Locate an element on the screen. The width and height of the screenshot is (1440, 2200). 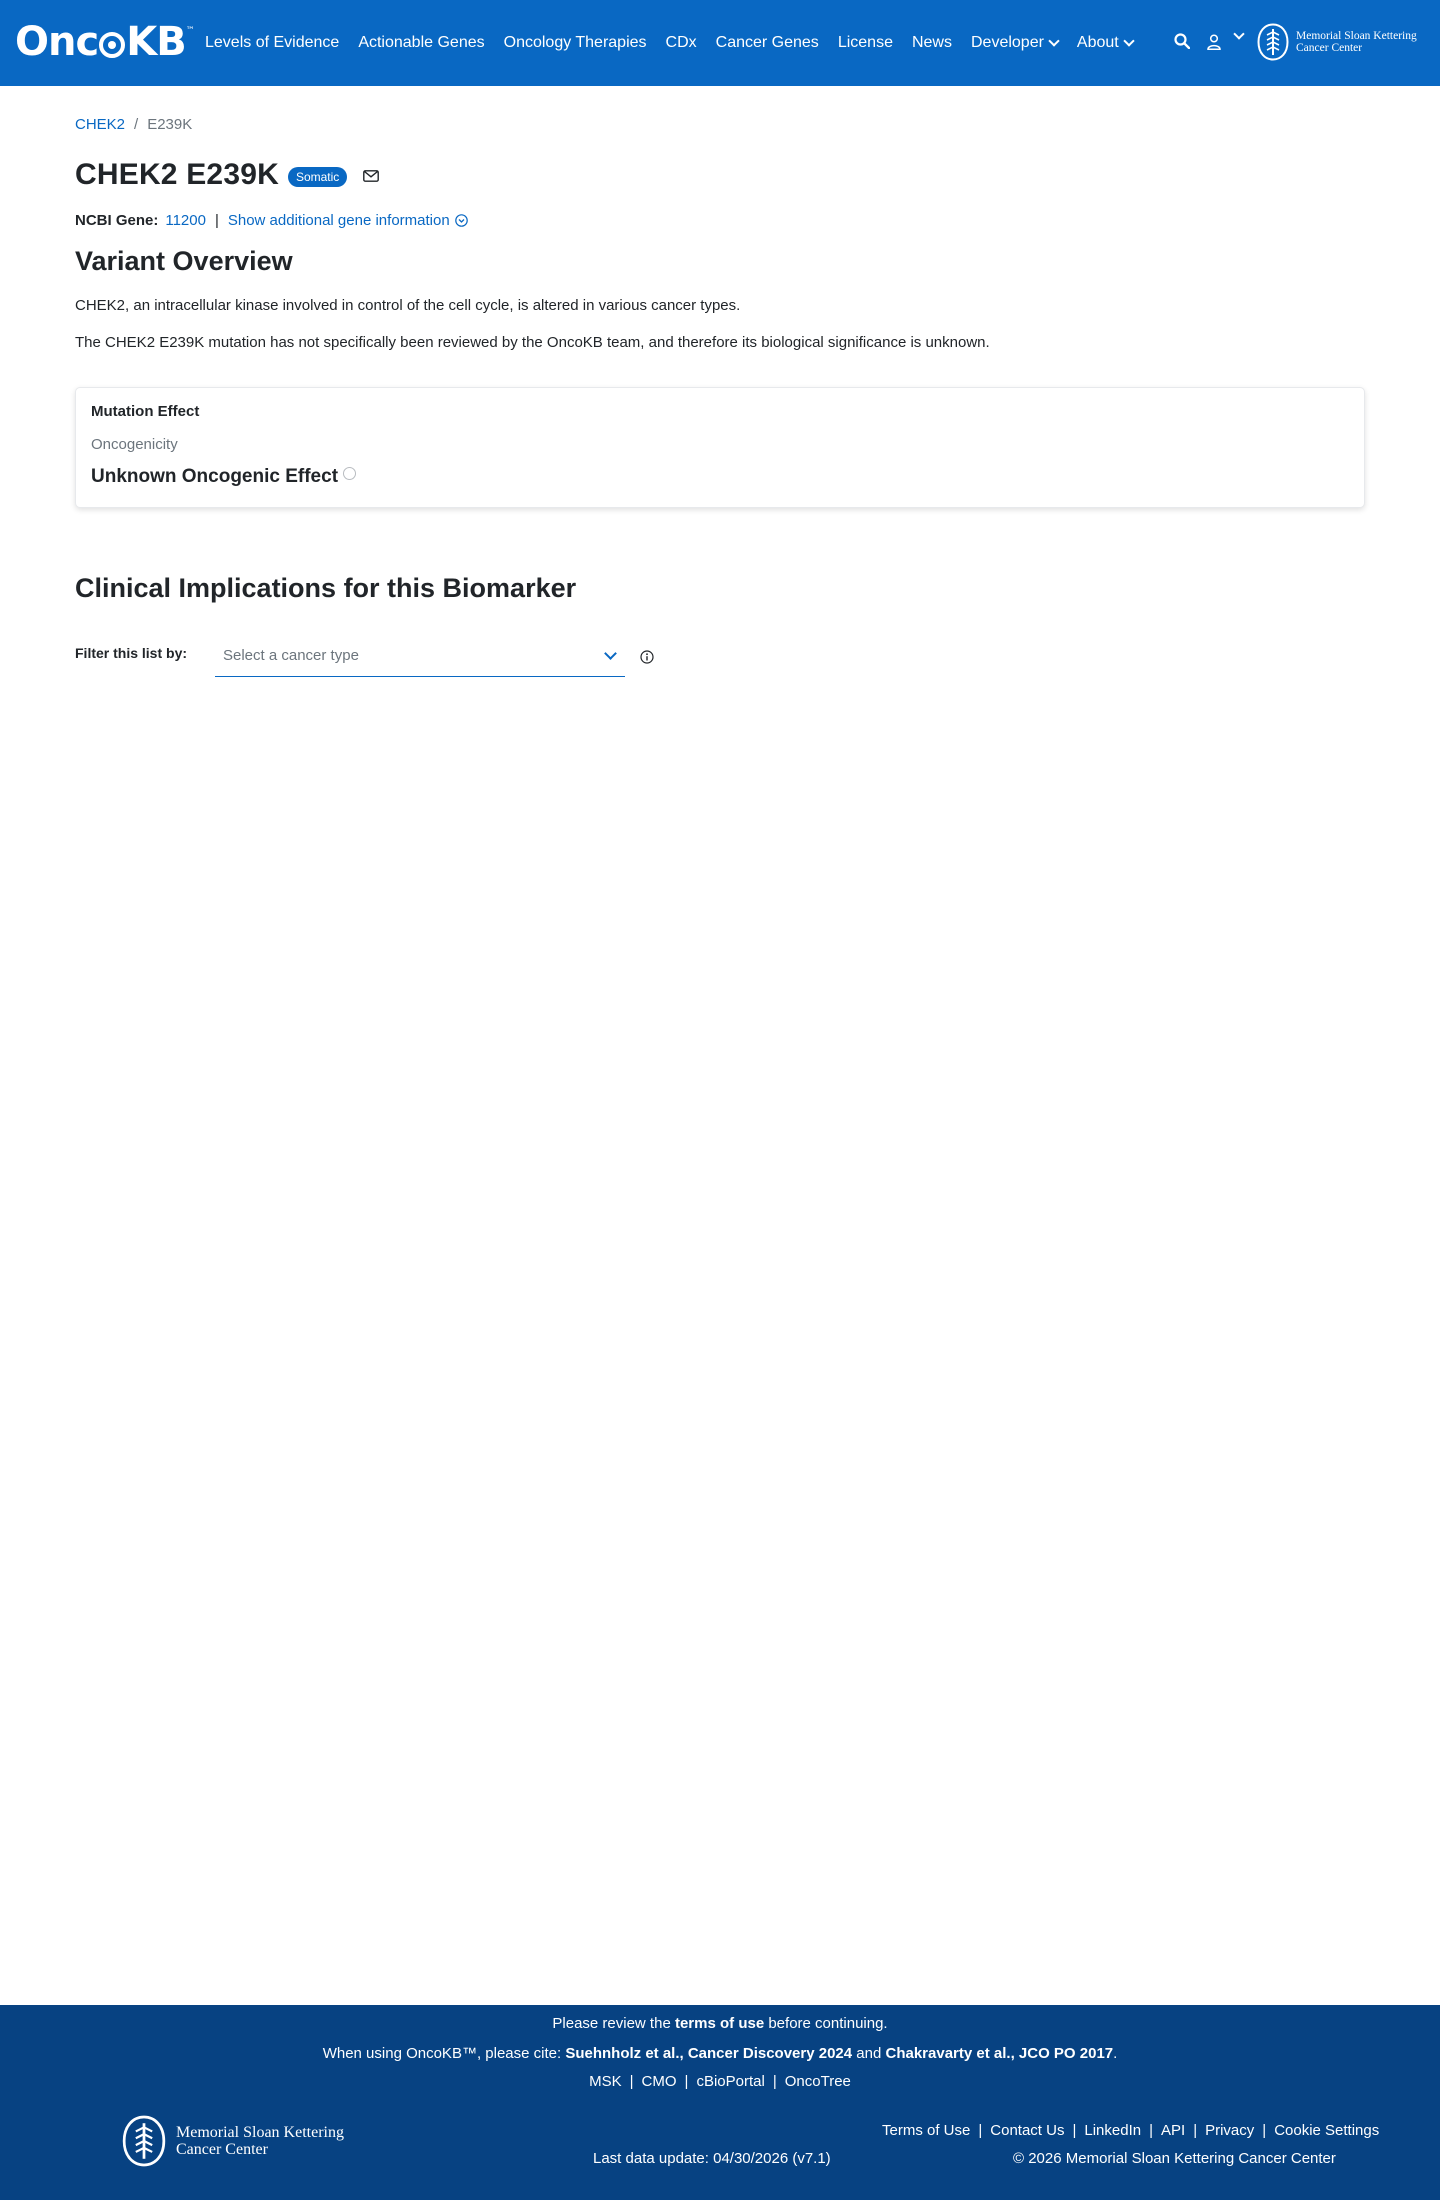
msk-footer-line2: Cancer Center is located at coordinates (222, 2149).